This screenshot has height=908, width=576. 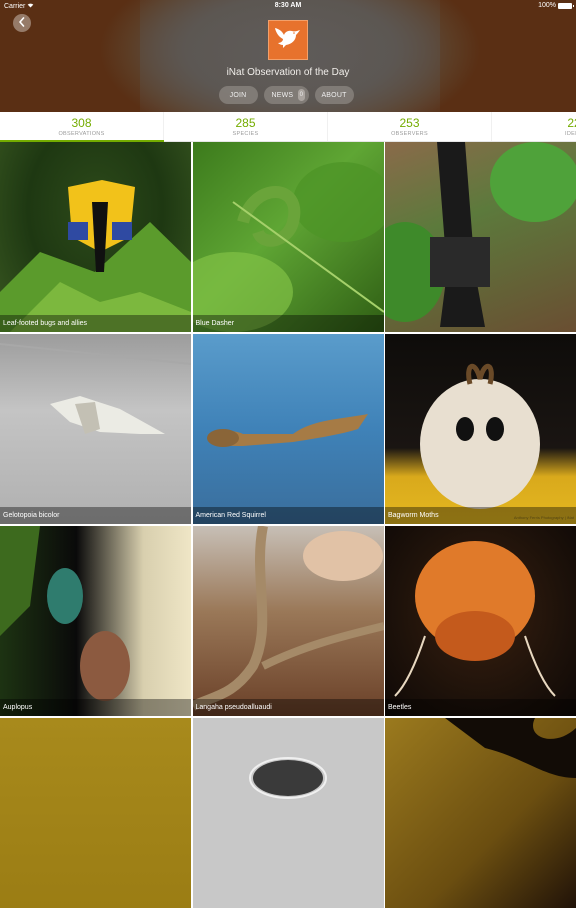 I want to click on observation-tile: Blue Dasher, so click(x=288, y=237).